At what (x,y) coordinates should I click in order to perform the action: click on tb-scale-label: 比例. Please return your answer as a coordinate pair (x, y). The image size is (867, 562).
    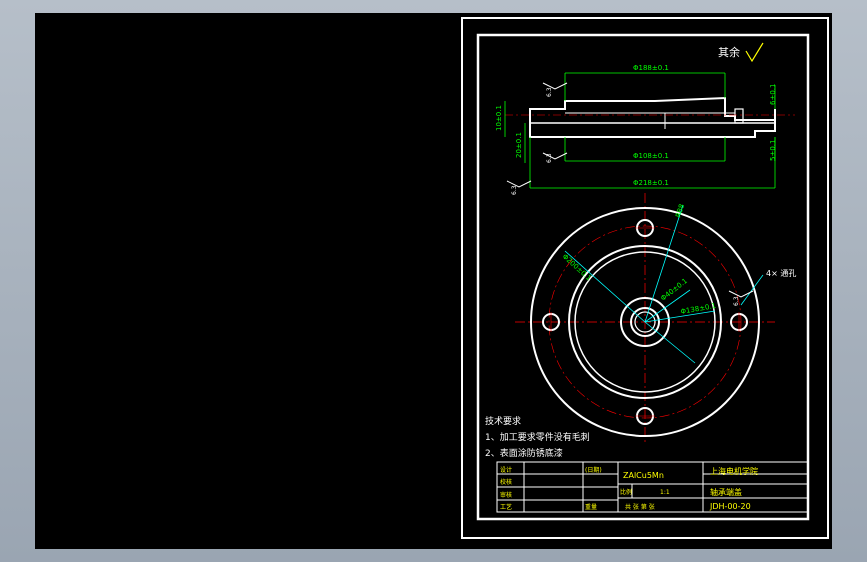
    Looking at the image, I should click on (626, 492).